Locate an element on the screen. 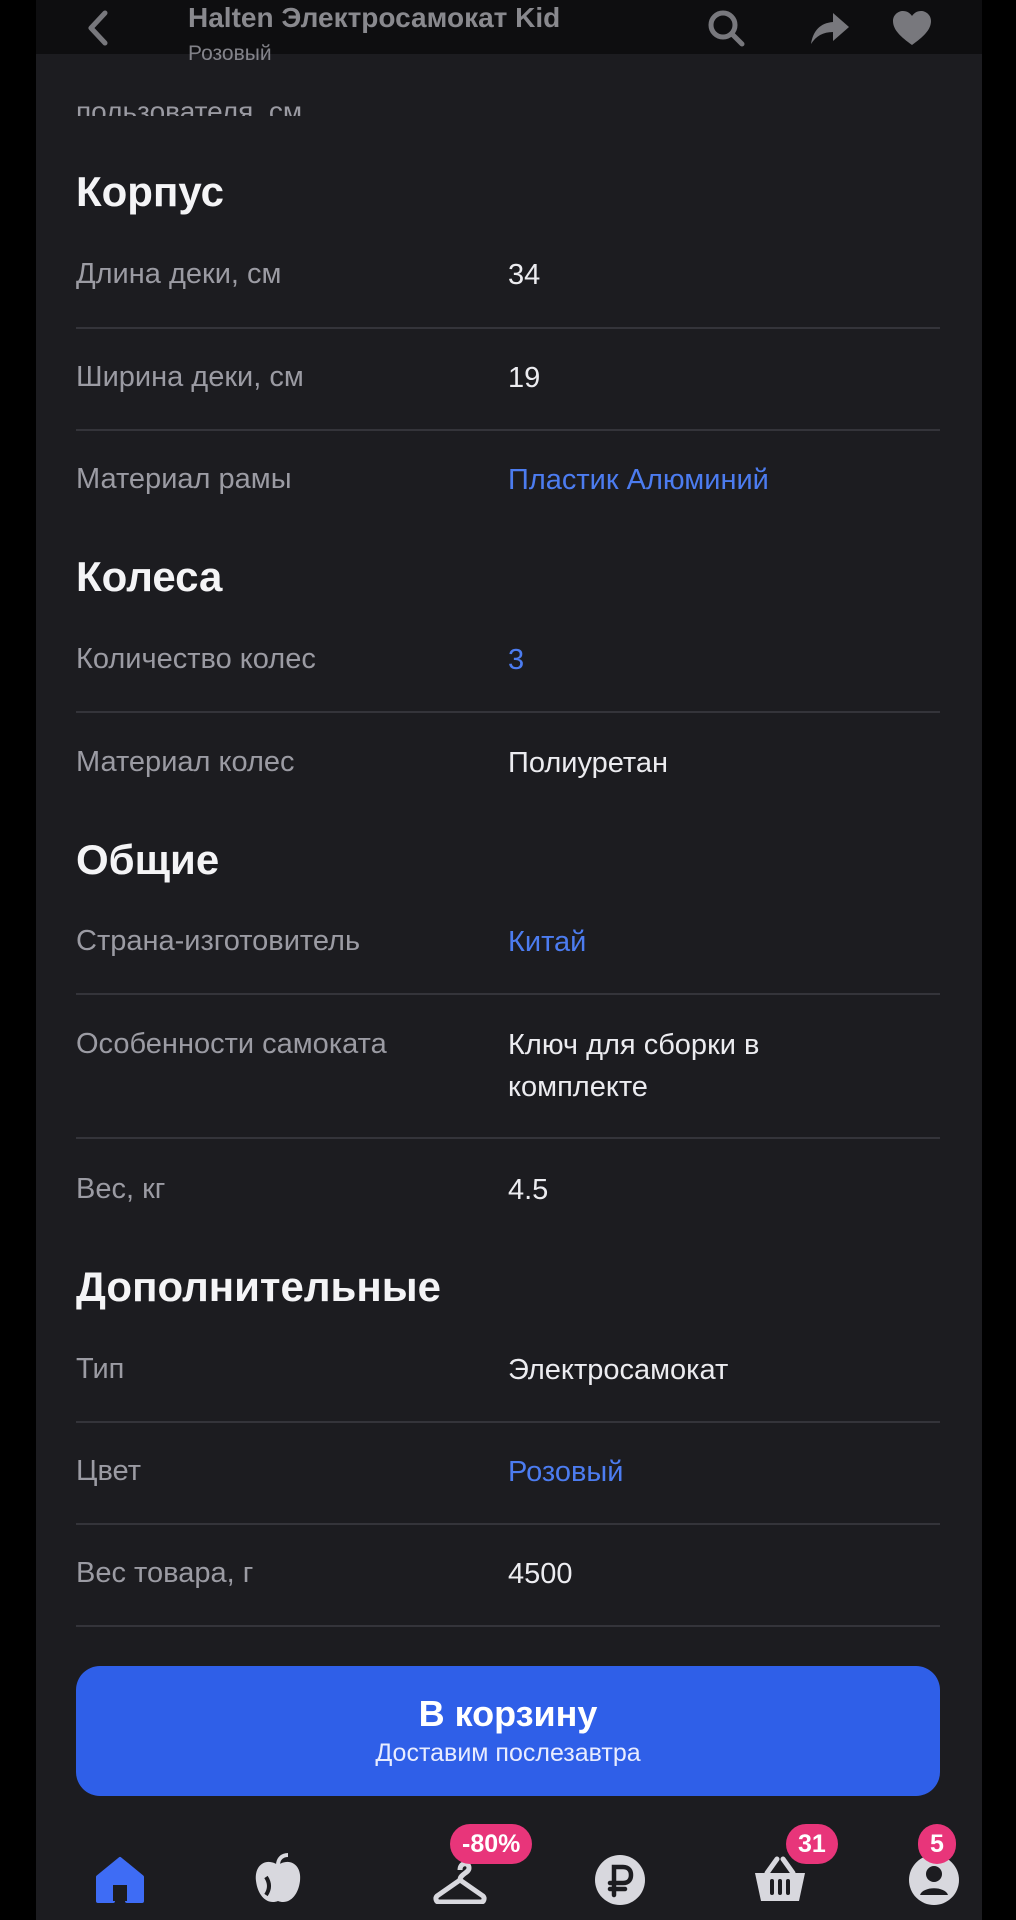  clipped-row-label: пользователя, см is located at coordinates (189, 106).